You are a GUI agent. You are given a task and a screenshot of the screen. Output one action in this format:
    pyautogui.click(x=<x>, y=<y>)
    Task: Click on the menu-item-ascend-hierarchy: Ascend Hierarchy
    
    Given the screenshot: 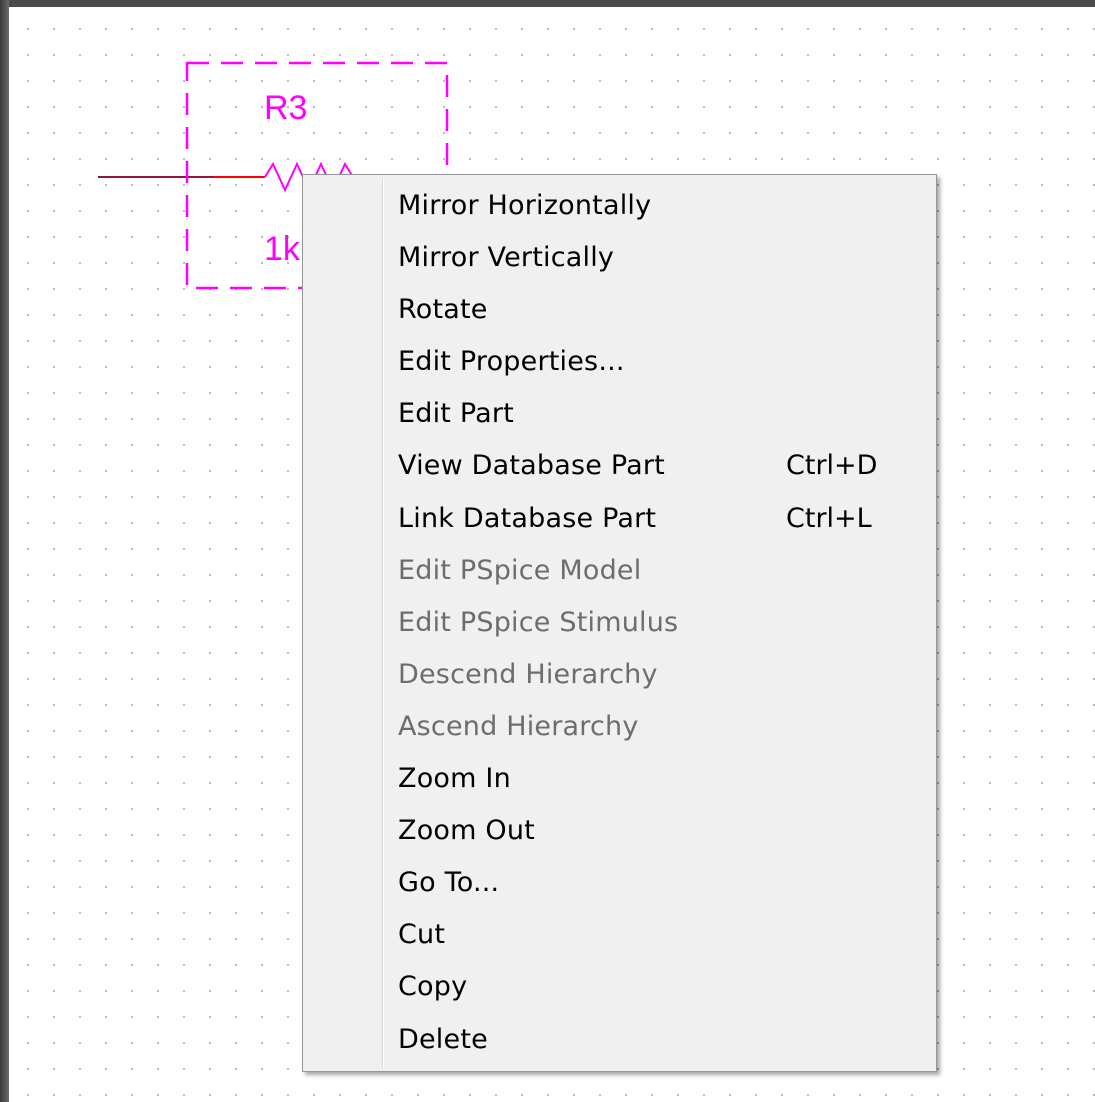 What is the action you would take?
    pyautogui.click(x=619, y=727)
    